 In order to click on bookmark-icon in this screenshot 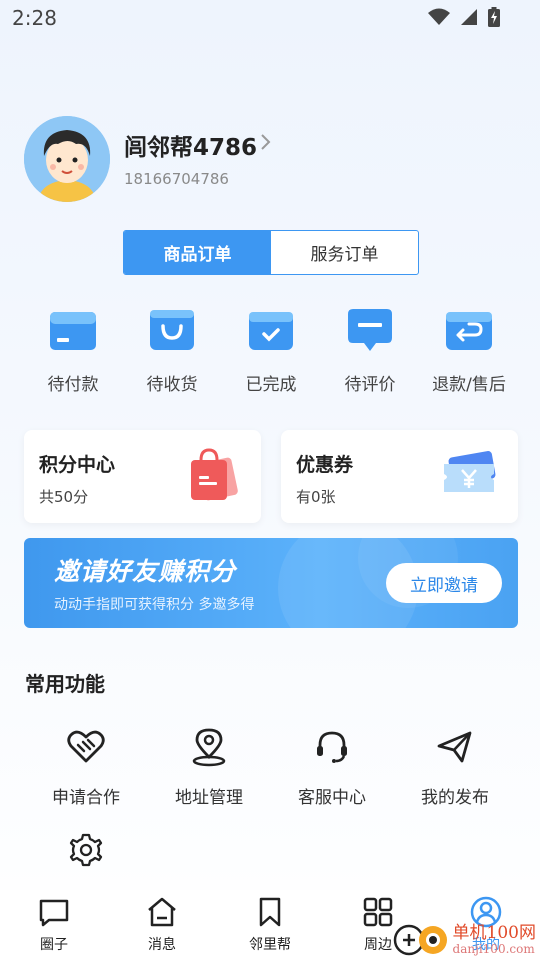, I will do `click(270, 912)`.